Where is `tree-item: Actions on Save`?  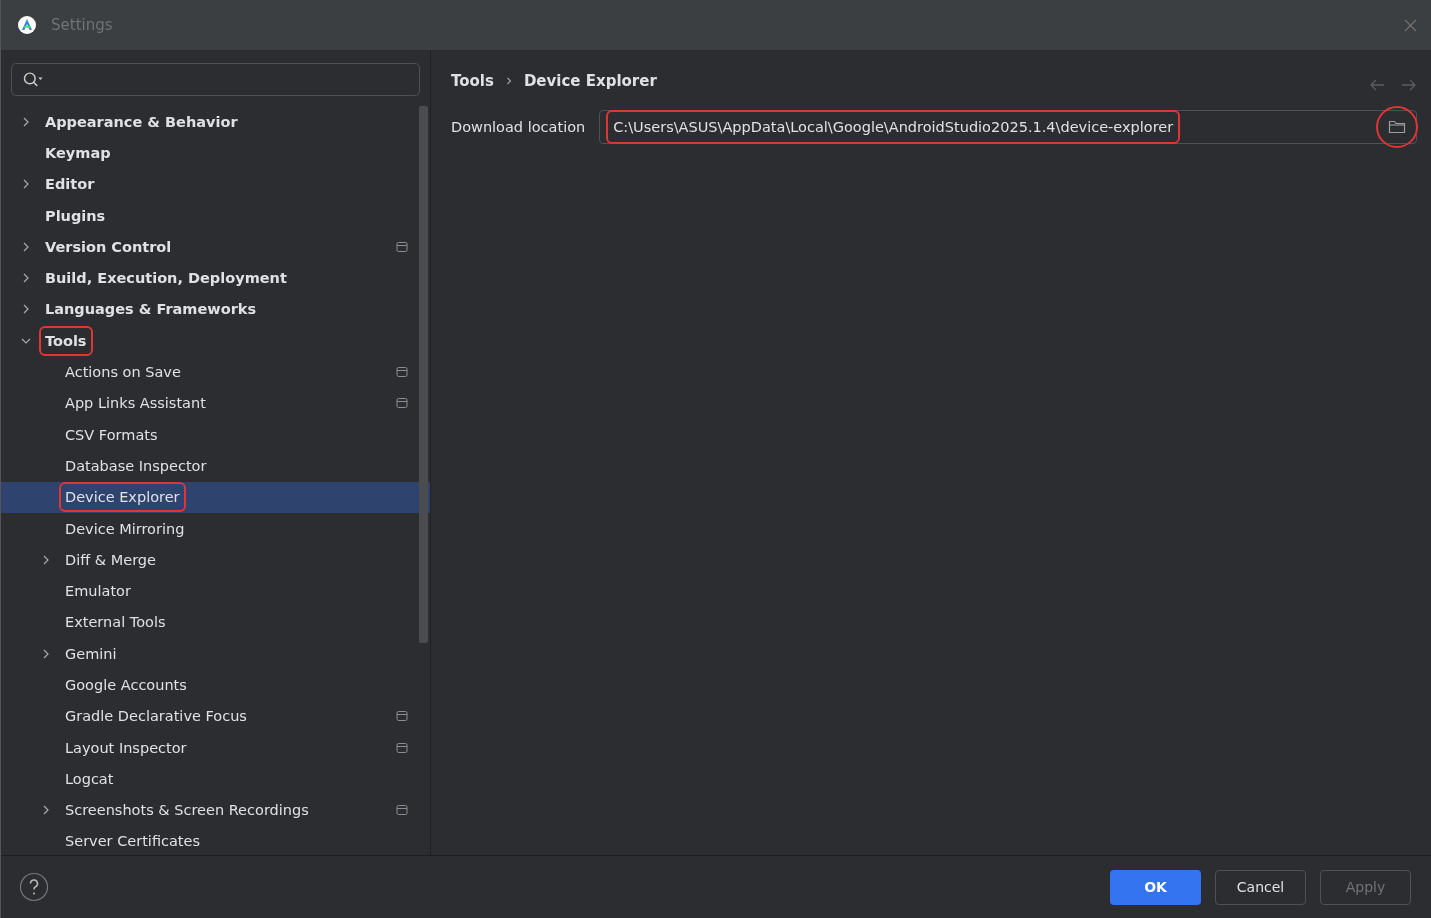 tree-item: Actions on Save is located at coordinates (215, 372).